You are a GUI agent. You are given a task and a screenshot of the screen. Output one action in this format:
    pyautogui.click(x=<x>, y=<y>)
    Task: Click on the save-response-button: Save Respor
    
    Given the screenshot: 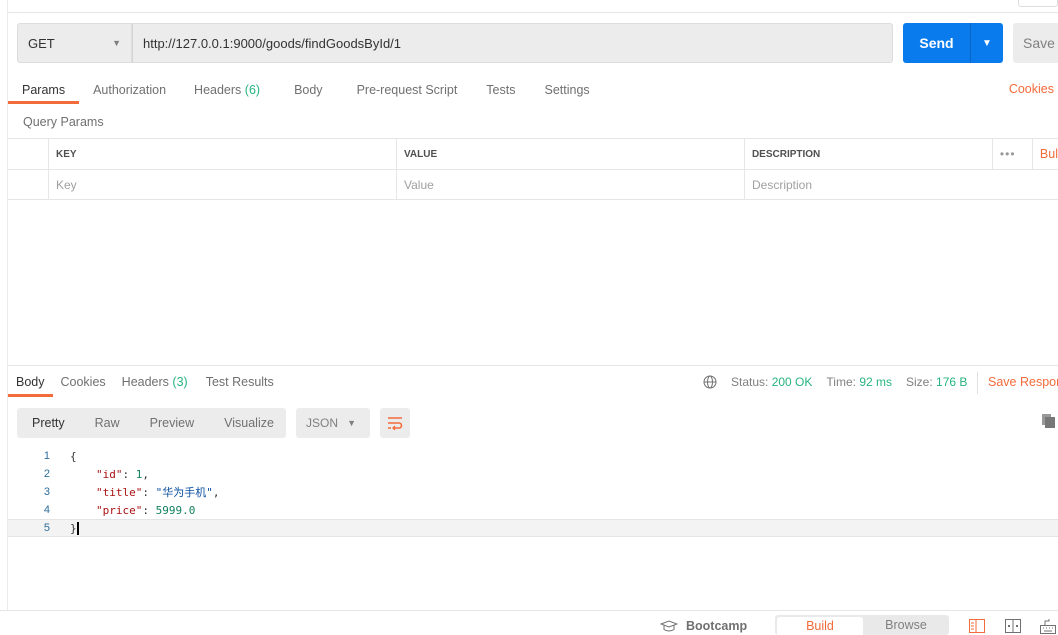 What is the action you would take?
    pyautogui.click(x=1017, y=383)
    